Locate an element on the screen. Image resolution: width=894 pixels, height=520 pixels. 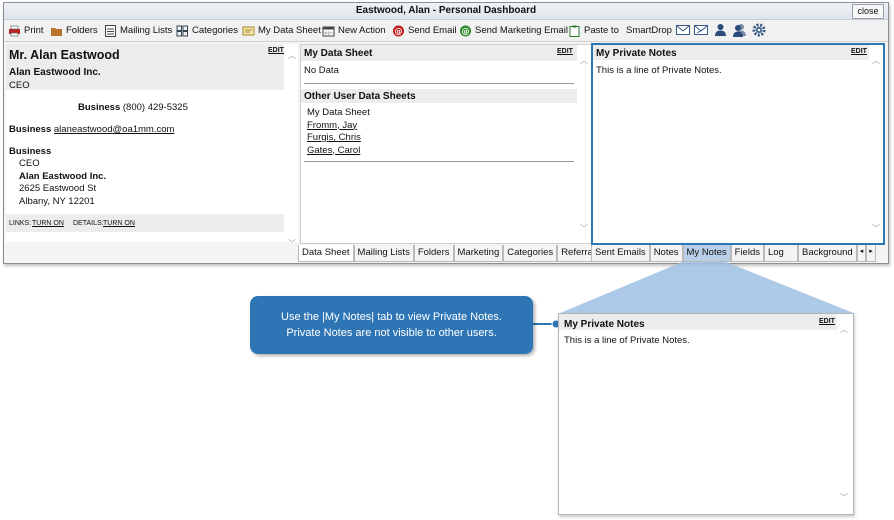
zoom-notes-text: This is a line of Private Notes. is located at coordinates (627, 340).